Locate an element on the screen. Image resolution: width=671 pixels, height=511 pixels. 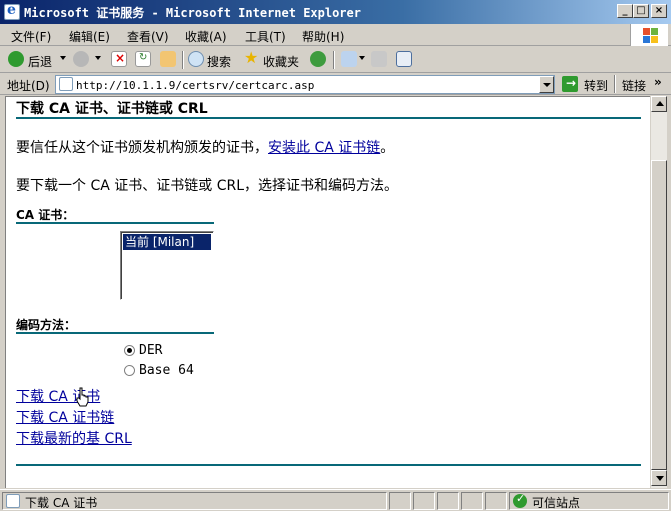
trusted-sites-icon: ✓ is located at coordinates (520, 500).